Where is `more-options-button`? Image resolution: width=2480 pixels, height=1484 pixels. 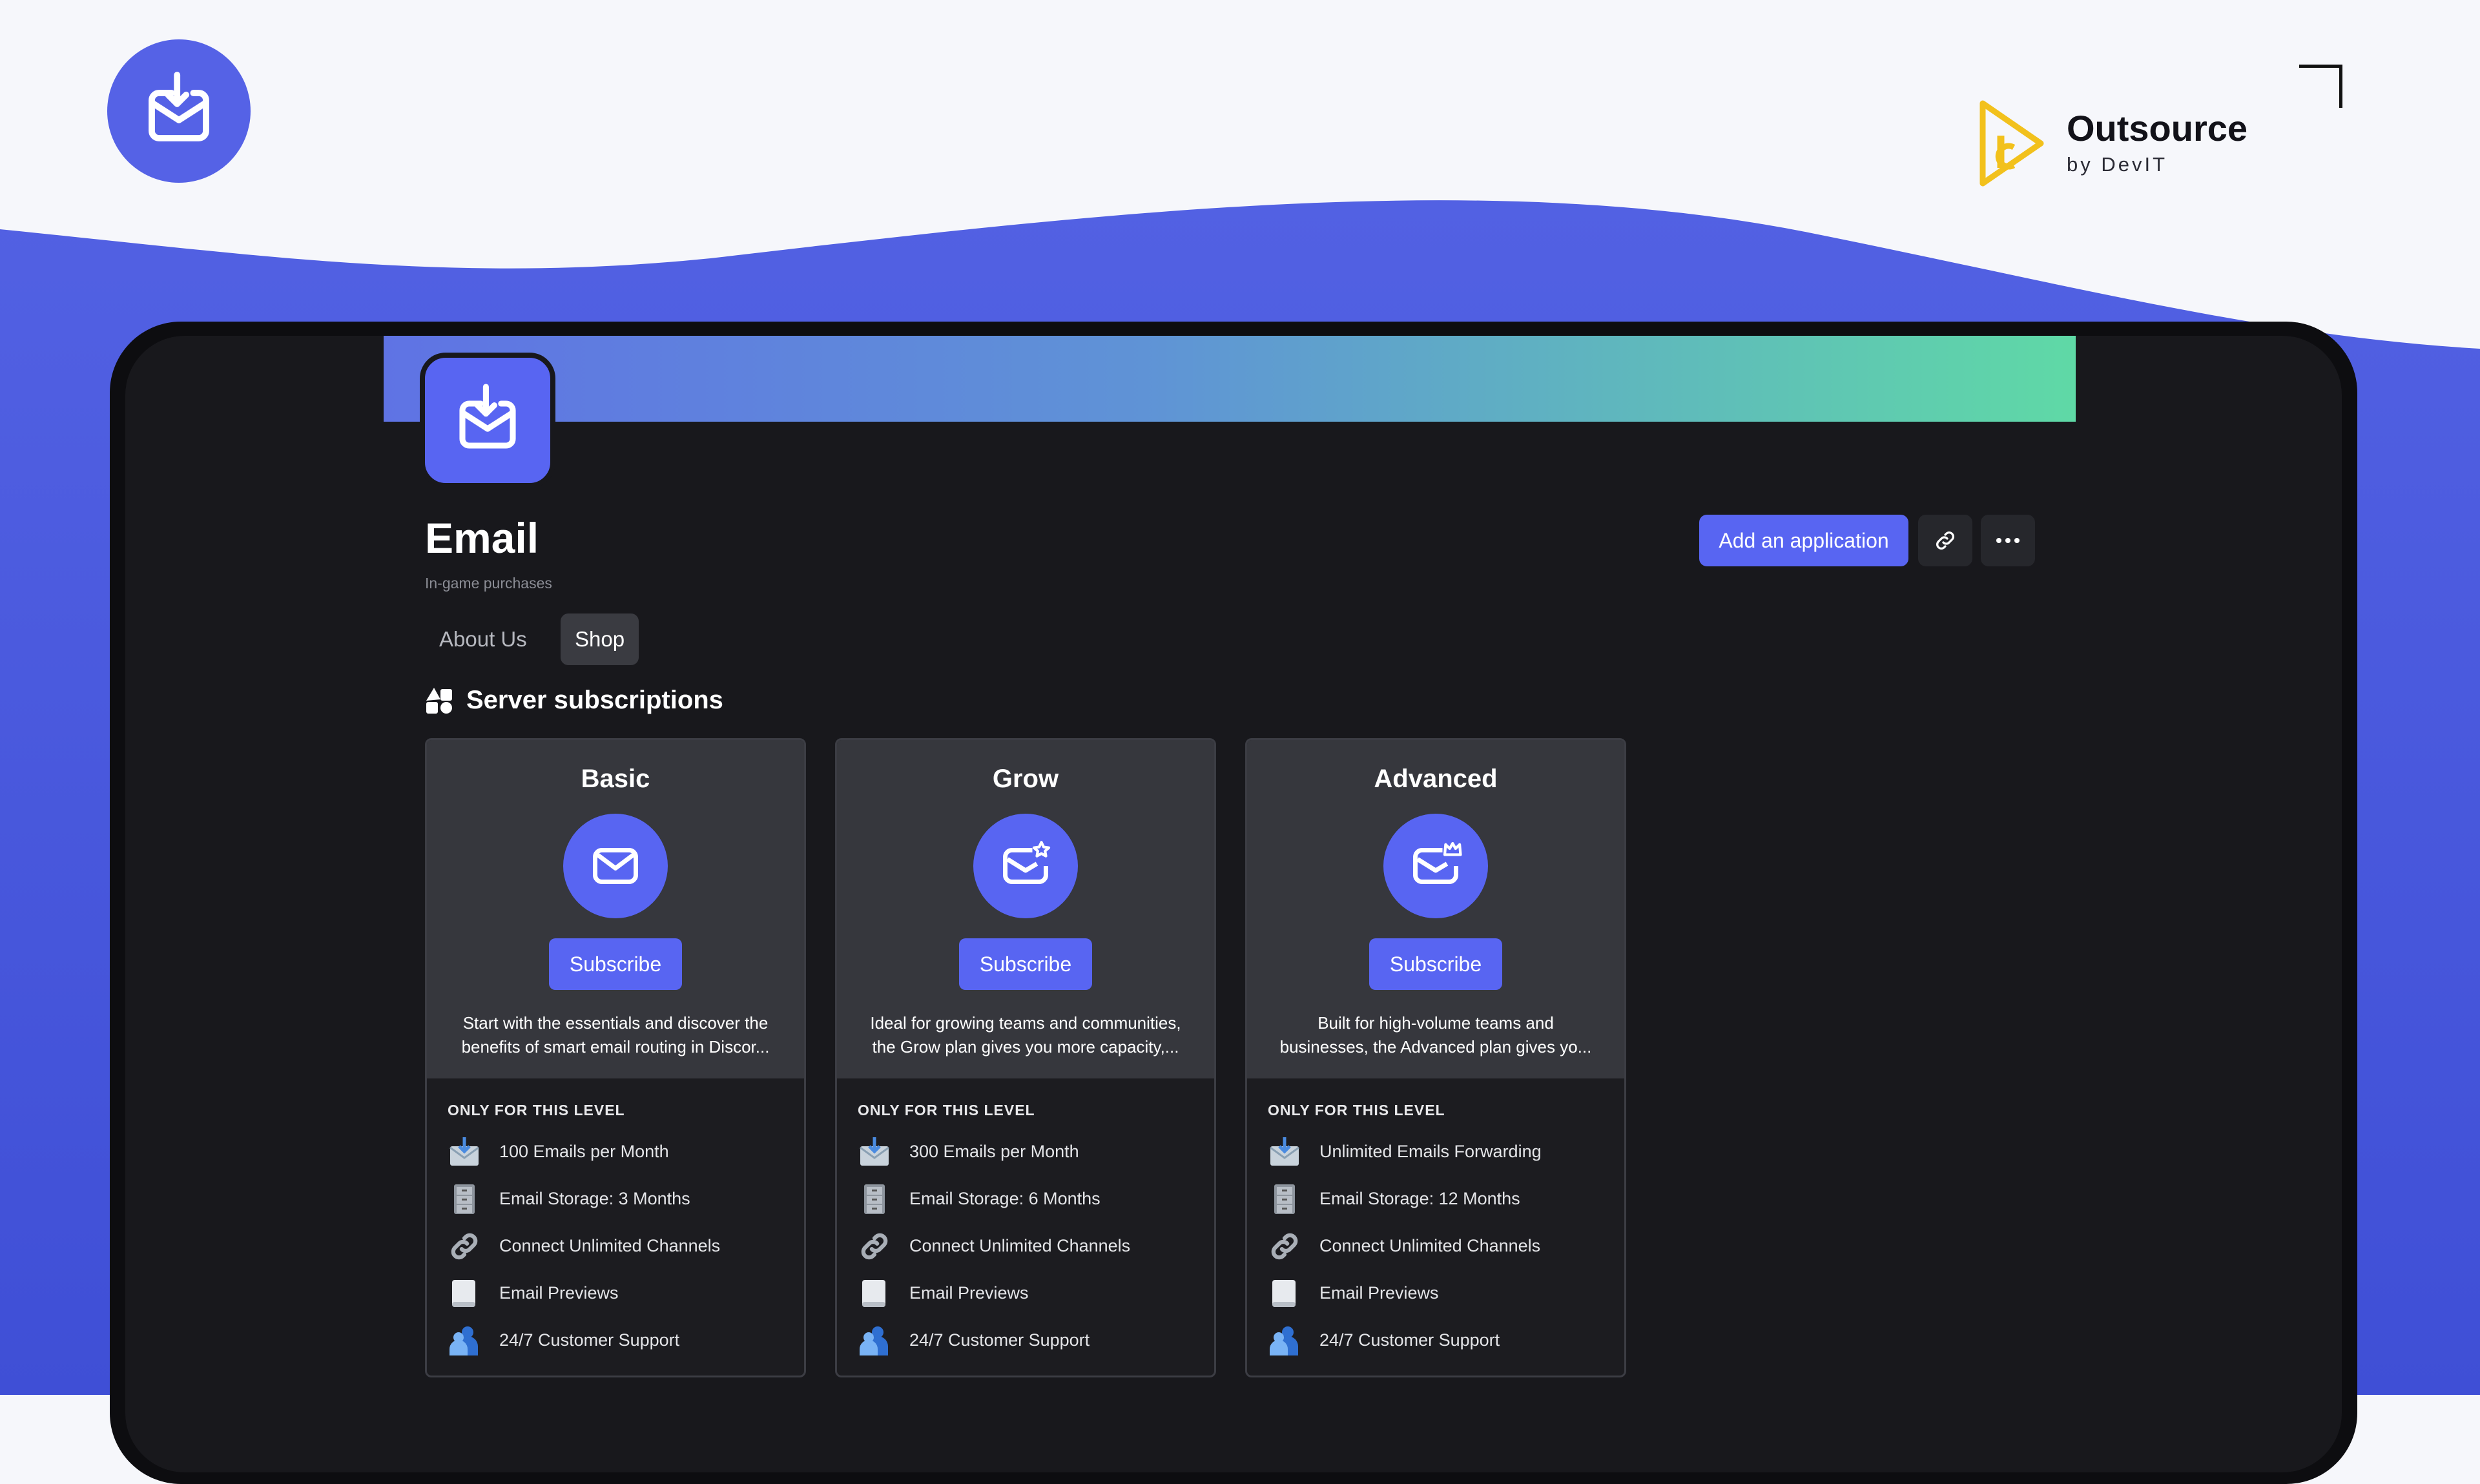 more-options-button is located at coordinates (2008, 540).